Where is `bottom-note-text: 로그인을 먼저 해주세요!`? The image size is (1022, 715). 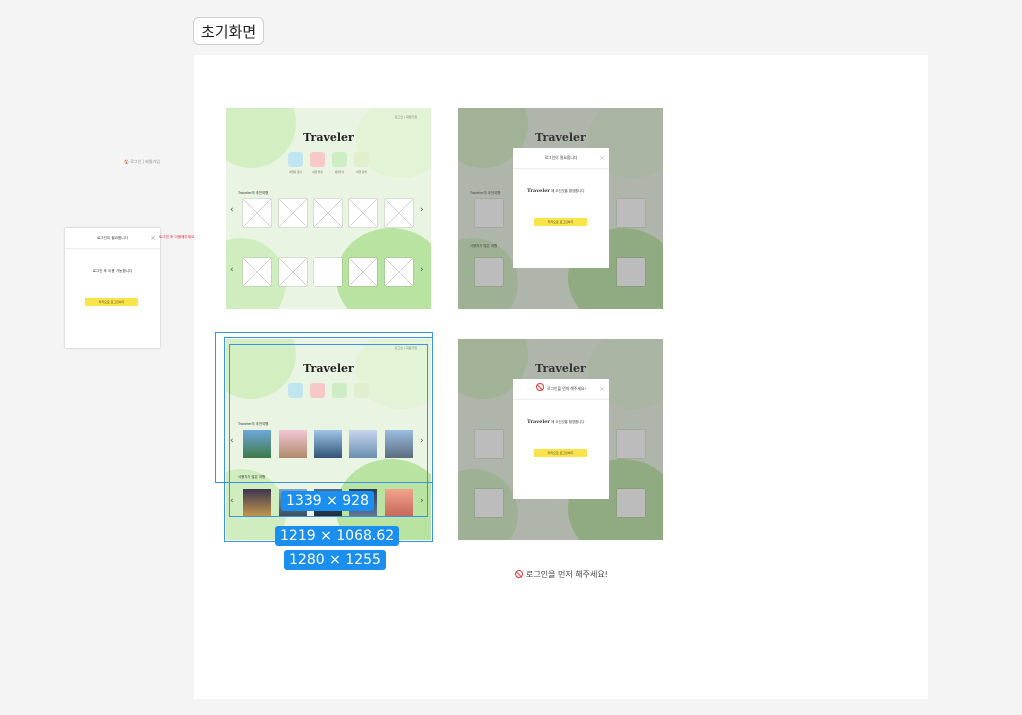 bottom-note-text: 로그인을 먼저 해주세요! is located at coordinates (567, 574).